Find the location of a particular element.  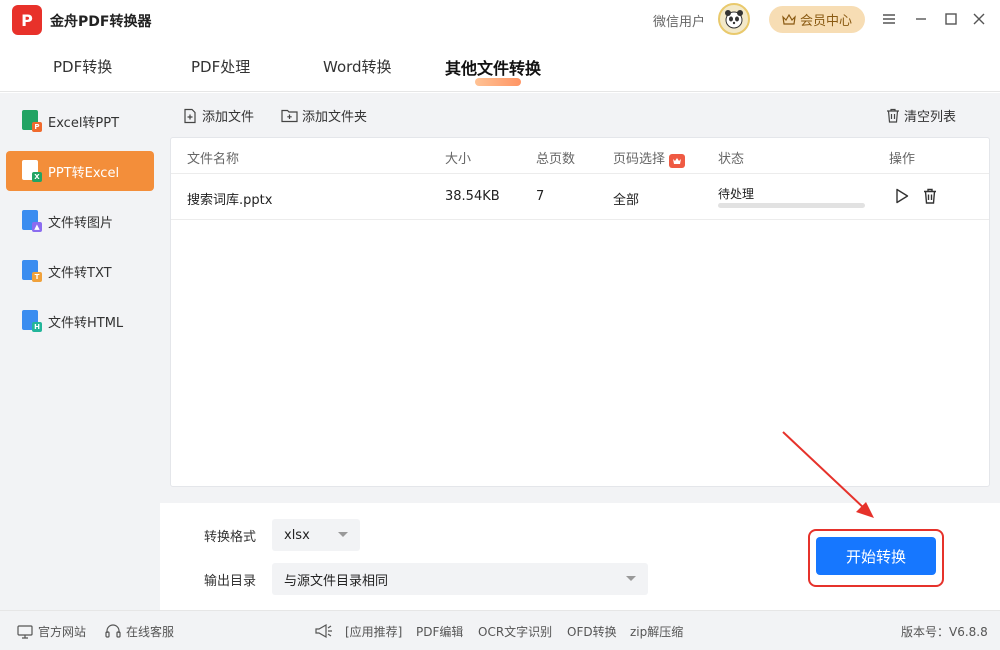

megaphone-icon is located at coordinates (324, 631).